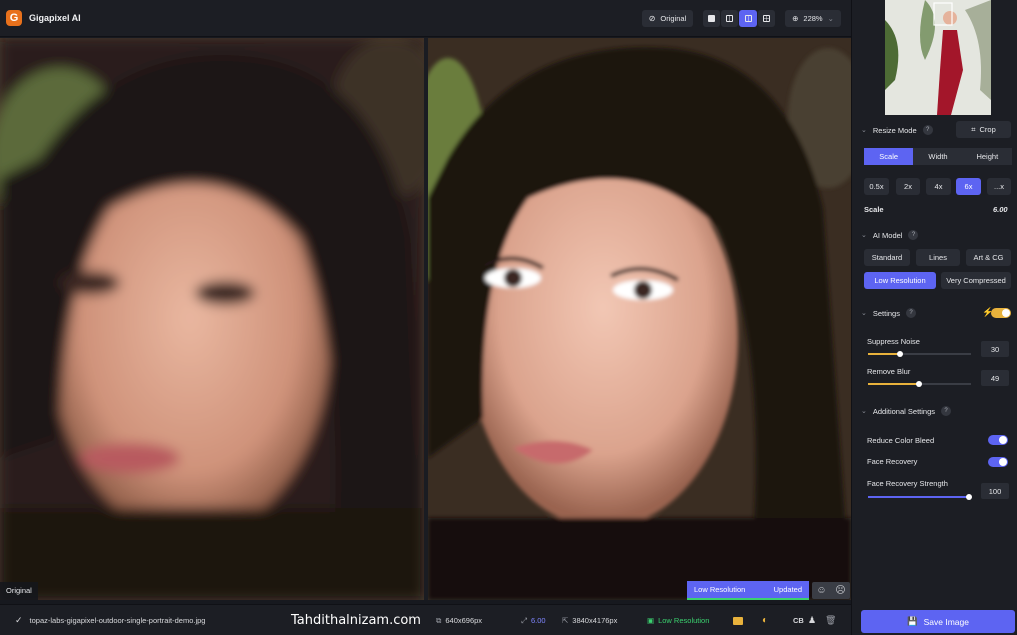 The image size is (1017, 635). Describe the element at coordinates (812, 620) in the screenshot. I see `face-recovery-icon: ♟` at that location.